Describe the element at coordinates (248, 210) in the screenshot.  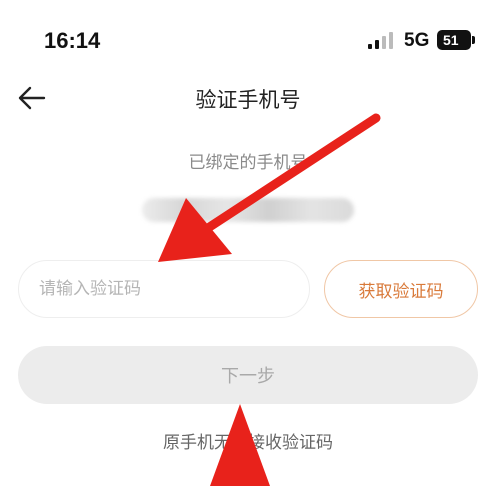
I see `masked-phone-number` at that location.